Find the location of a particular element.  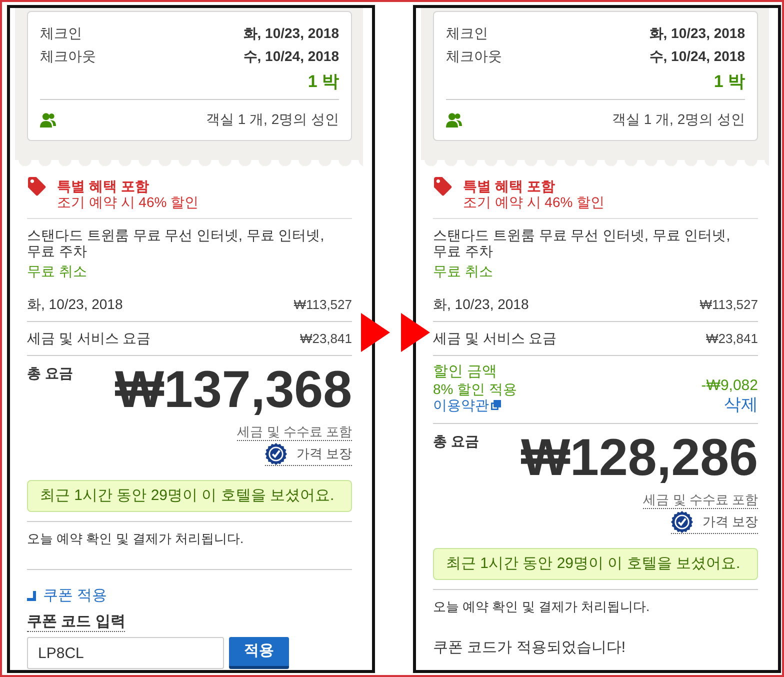

total-price: ₩128,286 is located at coordinates (639, 458).